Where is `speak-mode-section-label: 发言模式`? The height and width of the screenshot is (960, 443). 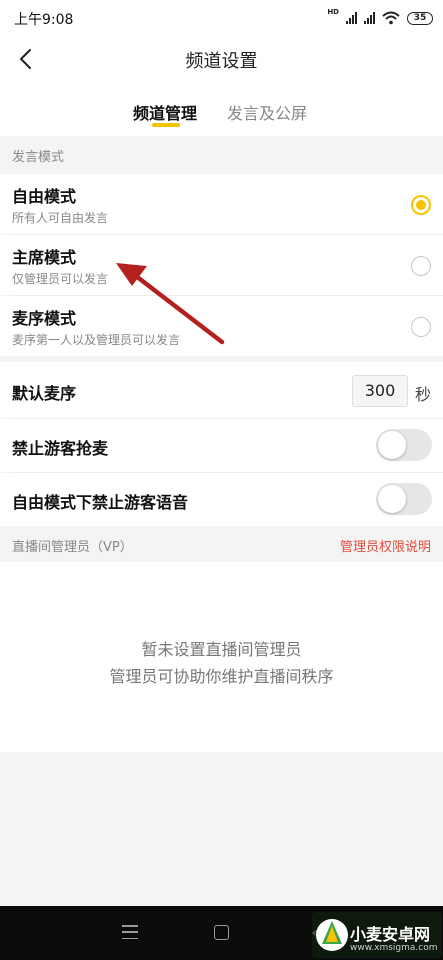
speak-mode-section-label: 发言模式 is located at coordinates (38, 157).